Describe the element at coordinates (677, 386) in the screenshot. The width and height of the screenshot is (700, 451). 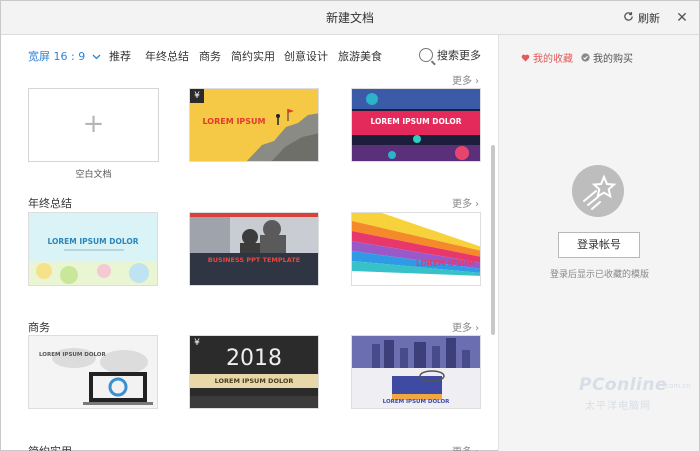
I see `watermark-domain: .com.cn` at that location.